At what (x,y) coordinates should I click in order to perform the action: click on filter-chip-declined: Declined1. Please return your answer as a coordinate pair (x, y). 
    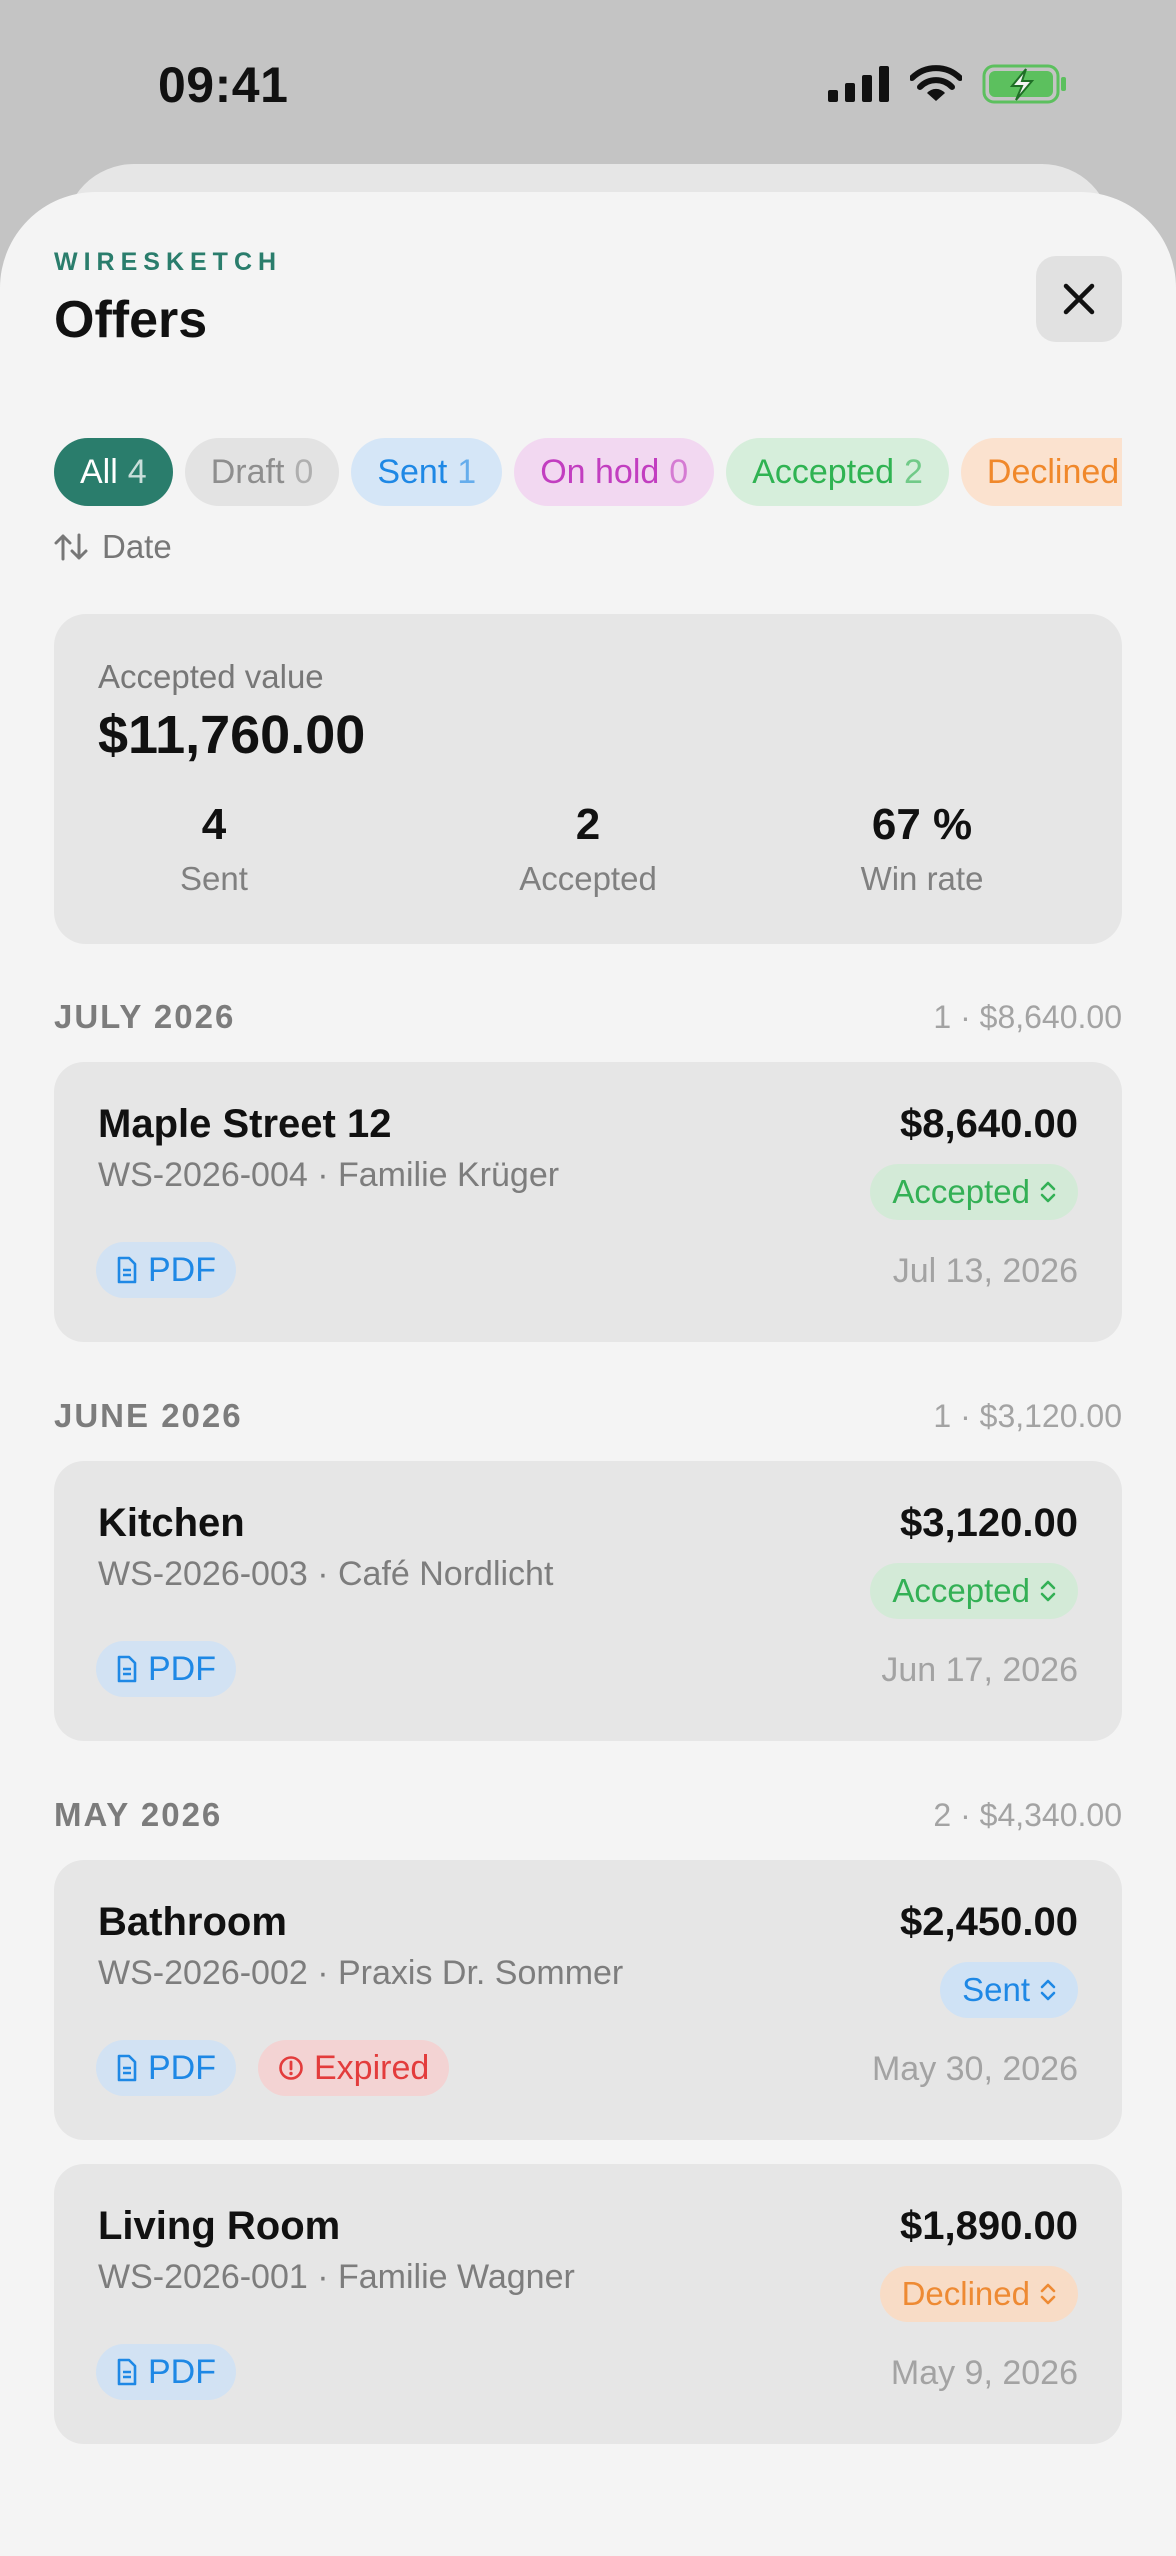
    Looking at the image, I should click on (1041, 472).